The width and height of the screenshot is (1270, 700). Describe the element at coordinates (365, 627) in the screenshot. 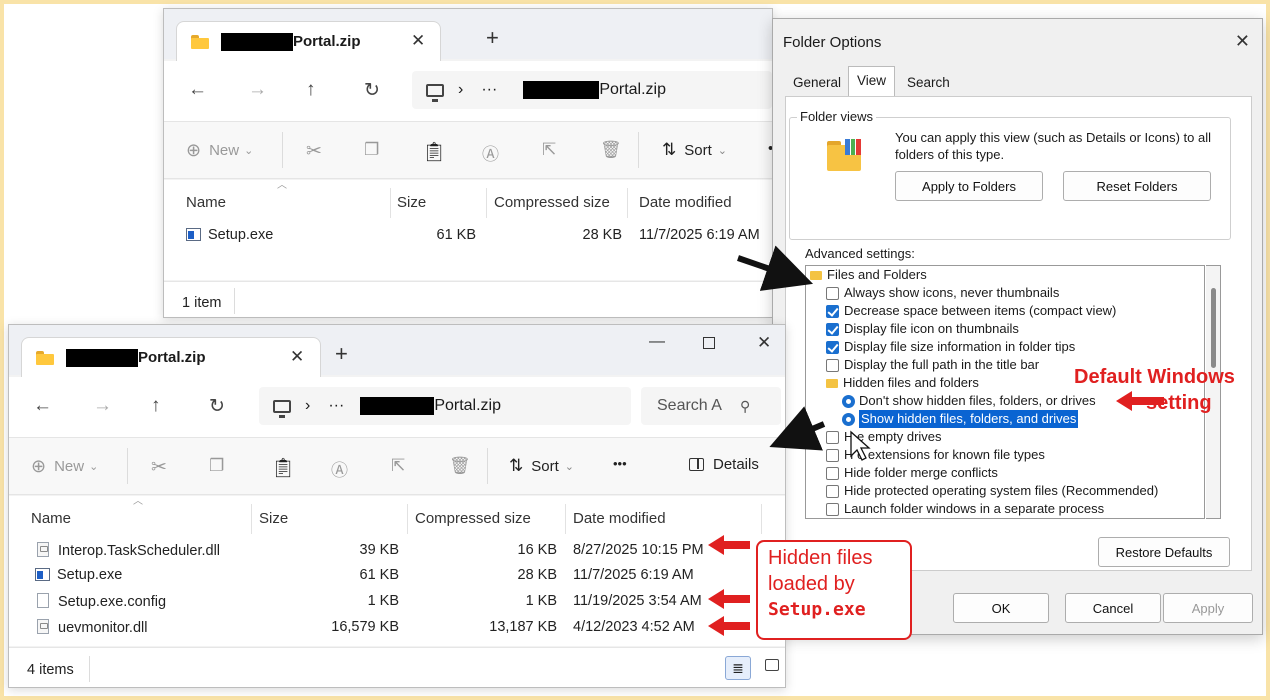

I see `file-size: 16,579 KB` at that location.